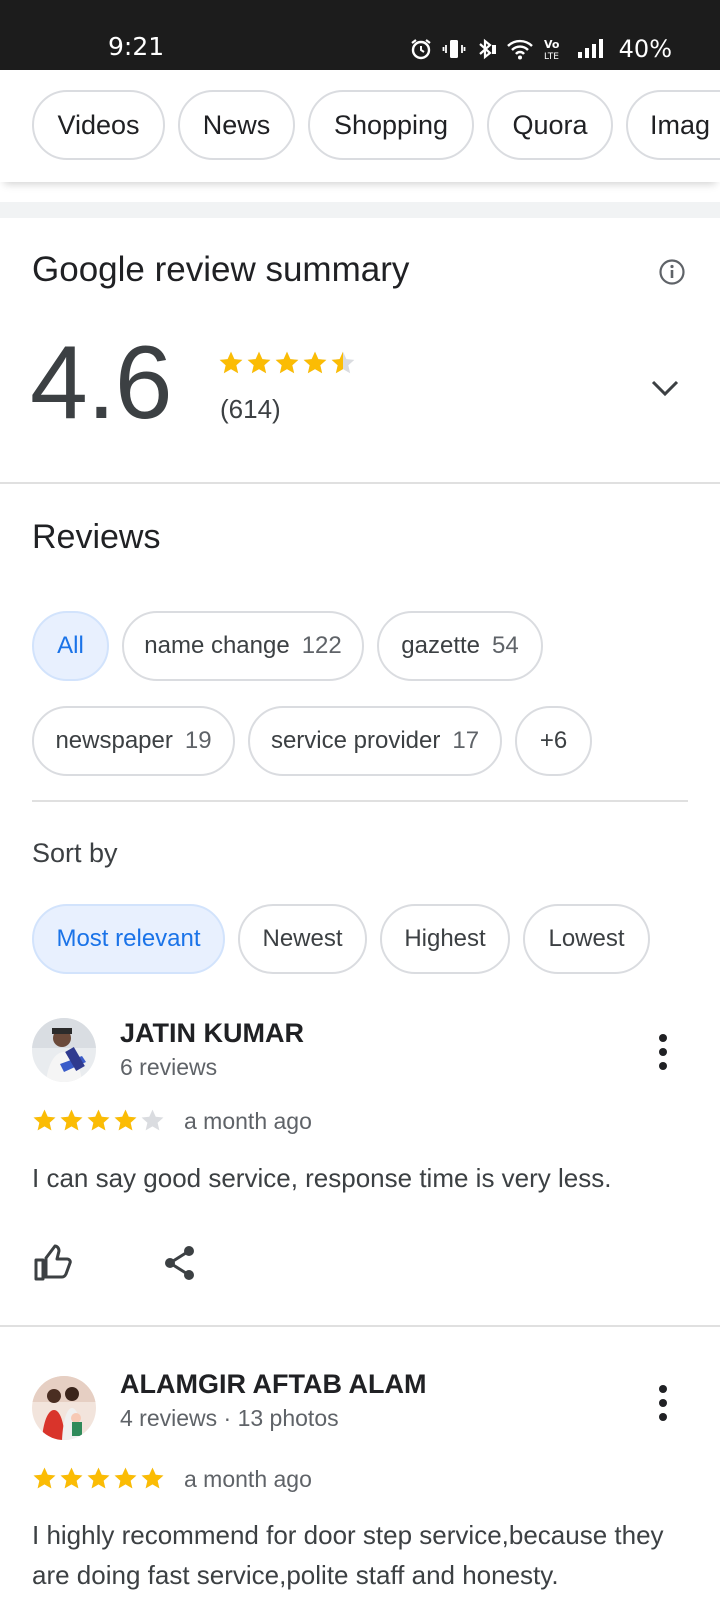 The height and width of the screenshot is (1600, 720). I want to click on sort-highest: Highest, so click(445, 939).